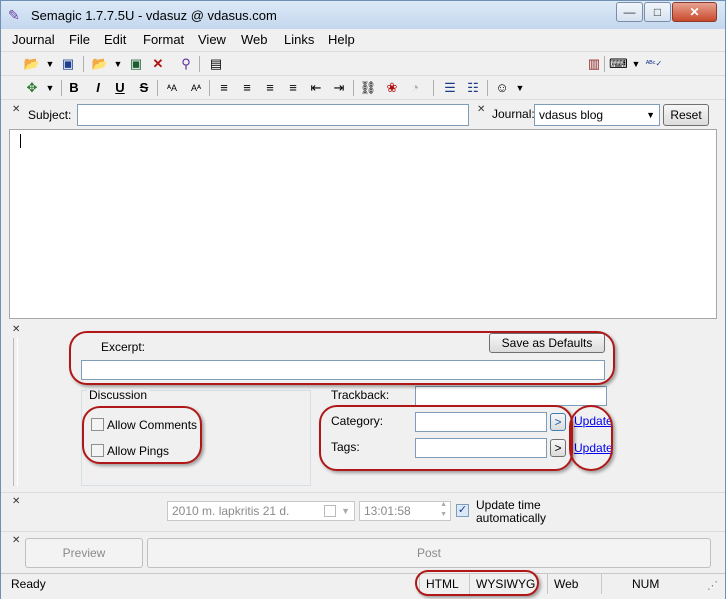 The height and width of the screenshot is (599, 726). I want to click on tags-update-link: Update, so click(593, 448).